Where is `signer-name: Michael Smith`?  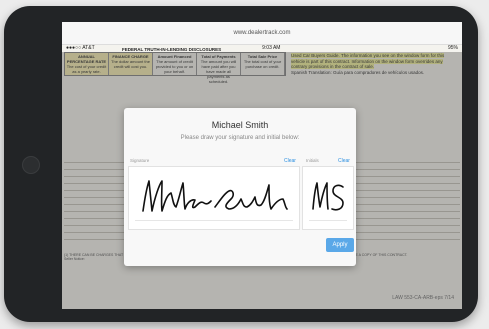
signer-name: Michael Smith is located at coordinates (240, 125).